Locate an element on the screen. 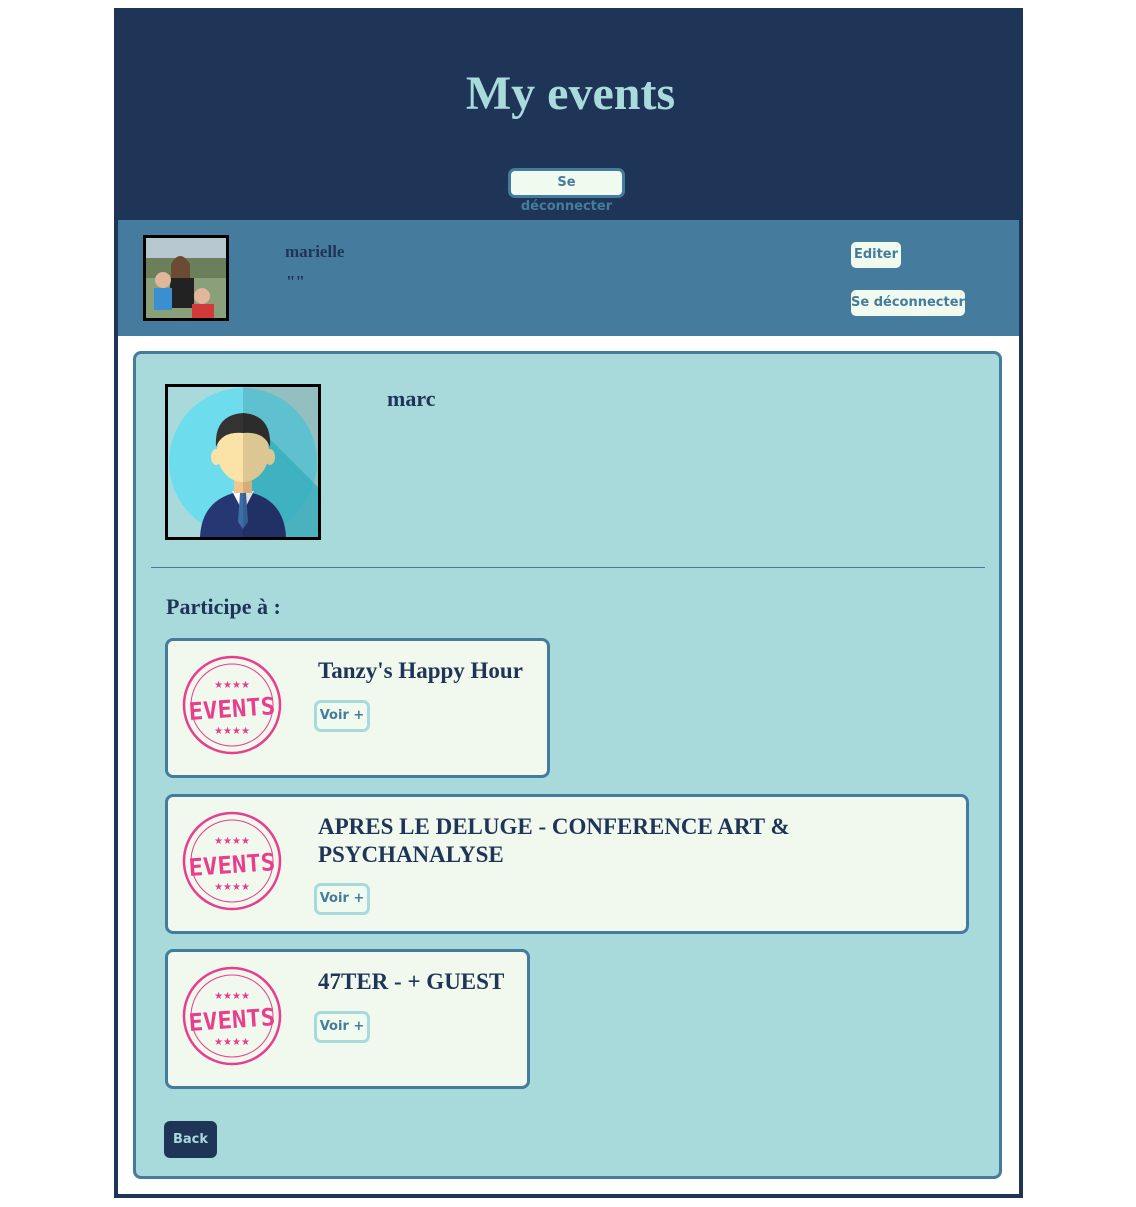 This screenshot has height=1207, width=1136. divider is located at coordinates (568, 567).